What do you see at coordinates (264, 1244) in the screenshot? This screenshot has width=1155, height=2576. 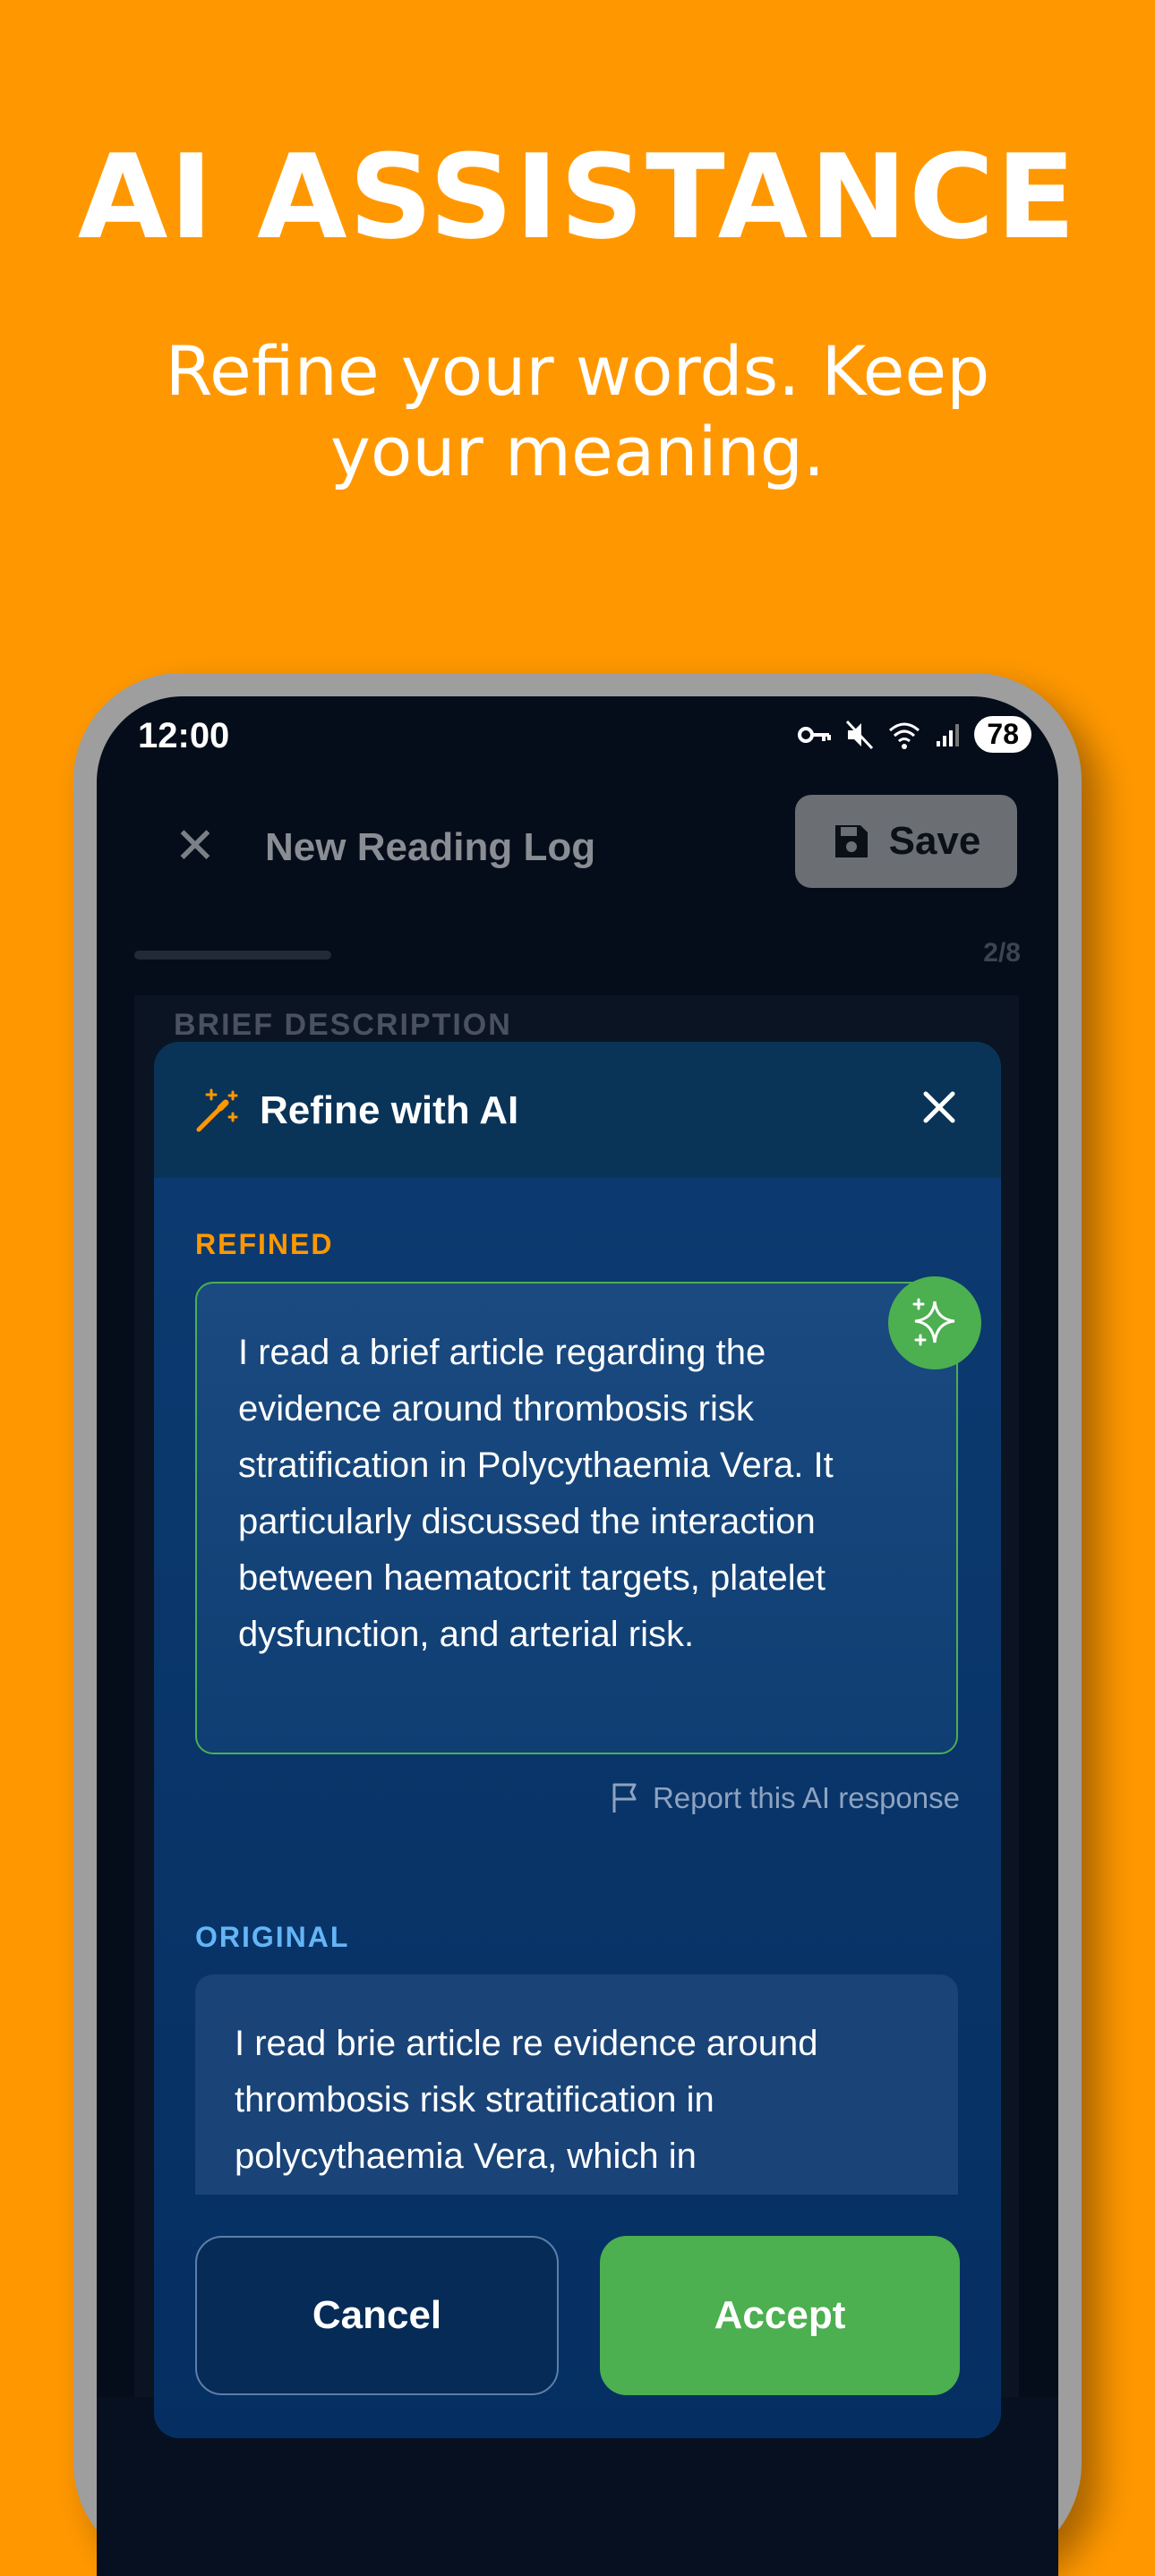 I see `refined-label: REFINED` at bounding box center [264, 1244].